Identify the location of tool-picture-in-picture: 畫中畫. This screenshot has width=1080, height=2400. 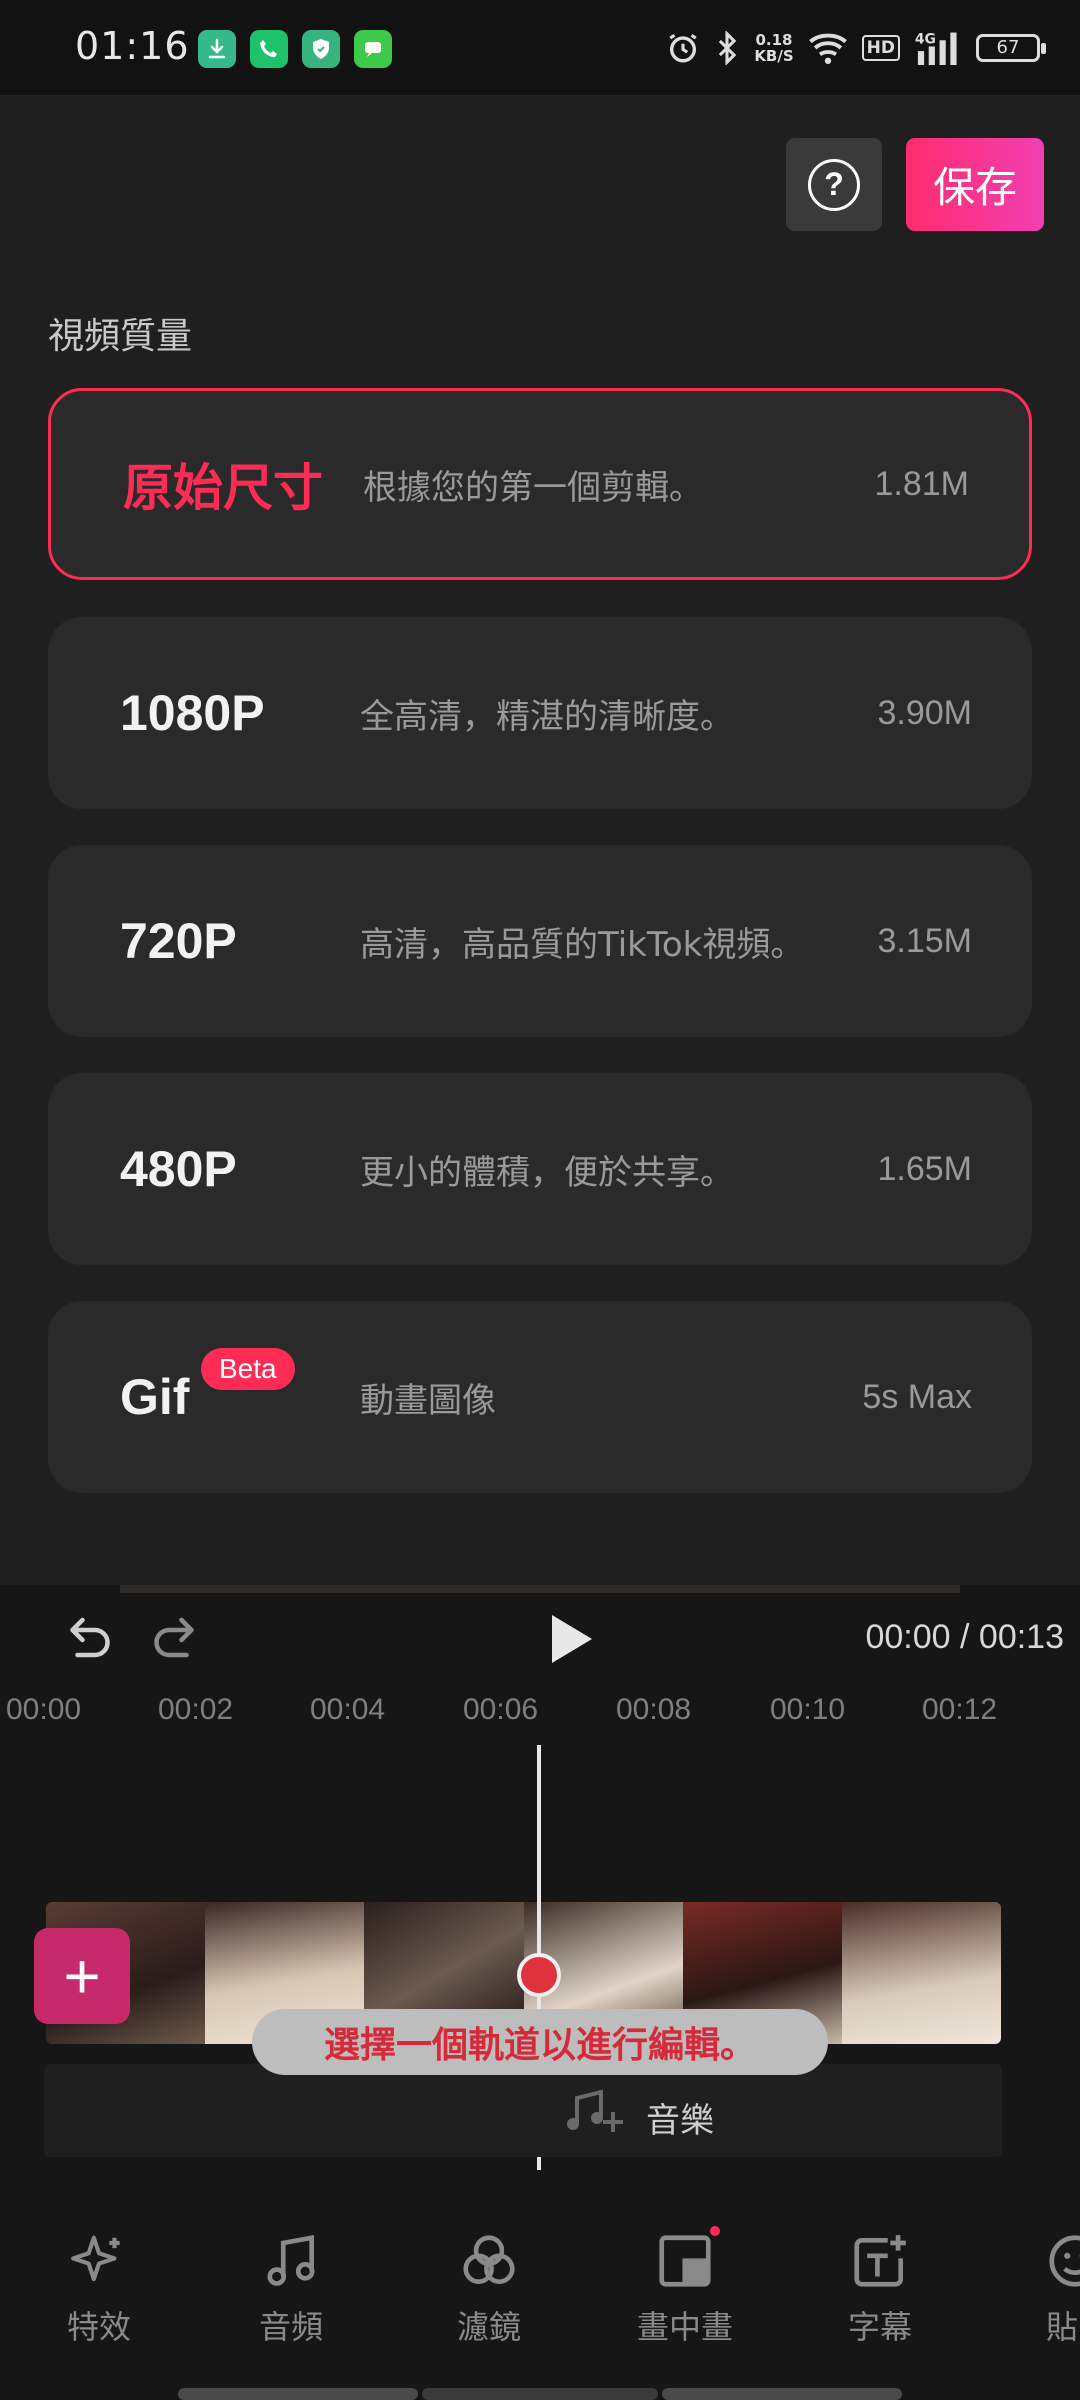
(685, 2289).